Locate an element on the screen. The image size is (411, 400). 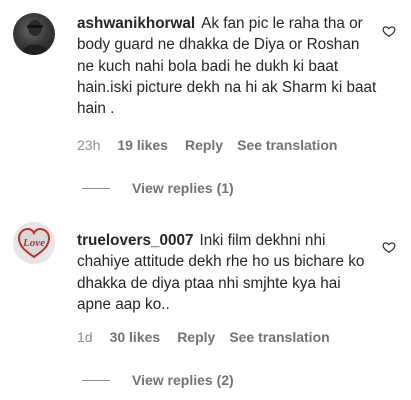
timestamp: 23h is located at coordinates (89, 145).